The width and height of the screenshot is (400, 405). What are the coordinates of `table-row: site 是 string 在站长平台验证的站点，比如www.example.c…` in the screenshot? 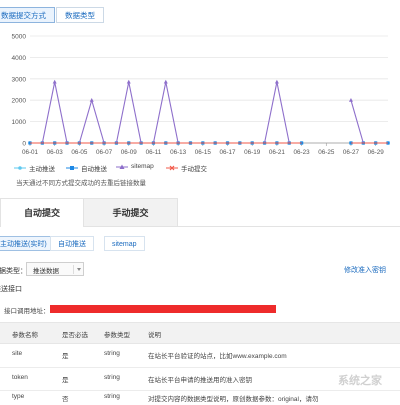 It's located at (200, 355).